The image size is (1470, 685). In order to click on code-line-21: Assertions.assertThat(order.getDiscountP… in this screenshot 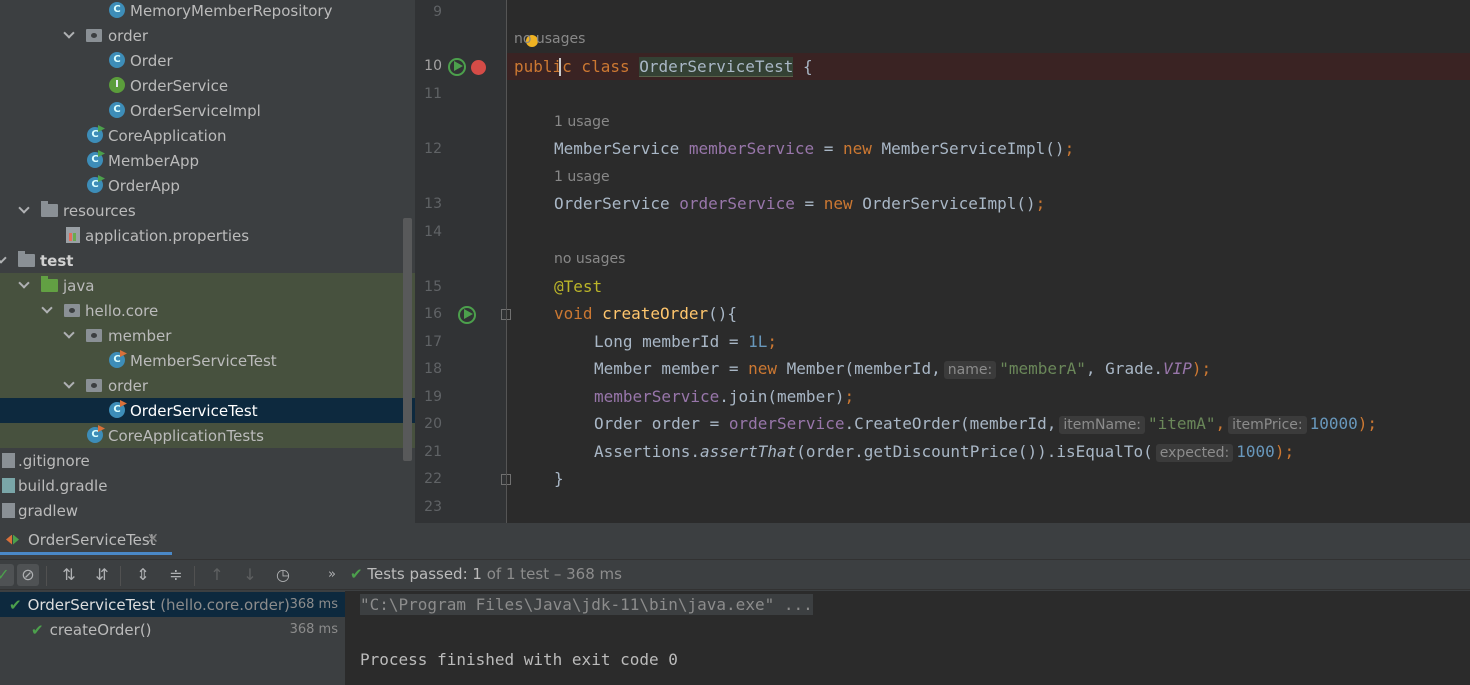, I will do `click(944, 452)`.